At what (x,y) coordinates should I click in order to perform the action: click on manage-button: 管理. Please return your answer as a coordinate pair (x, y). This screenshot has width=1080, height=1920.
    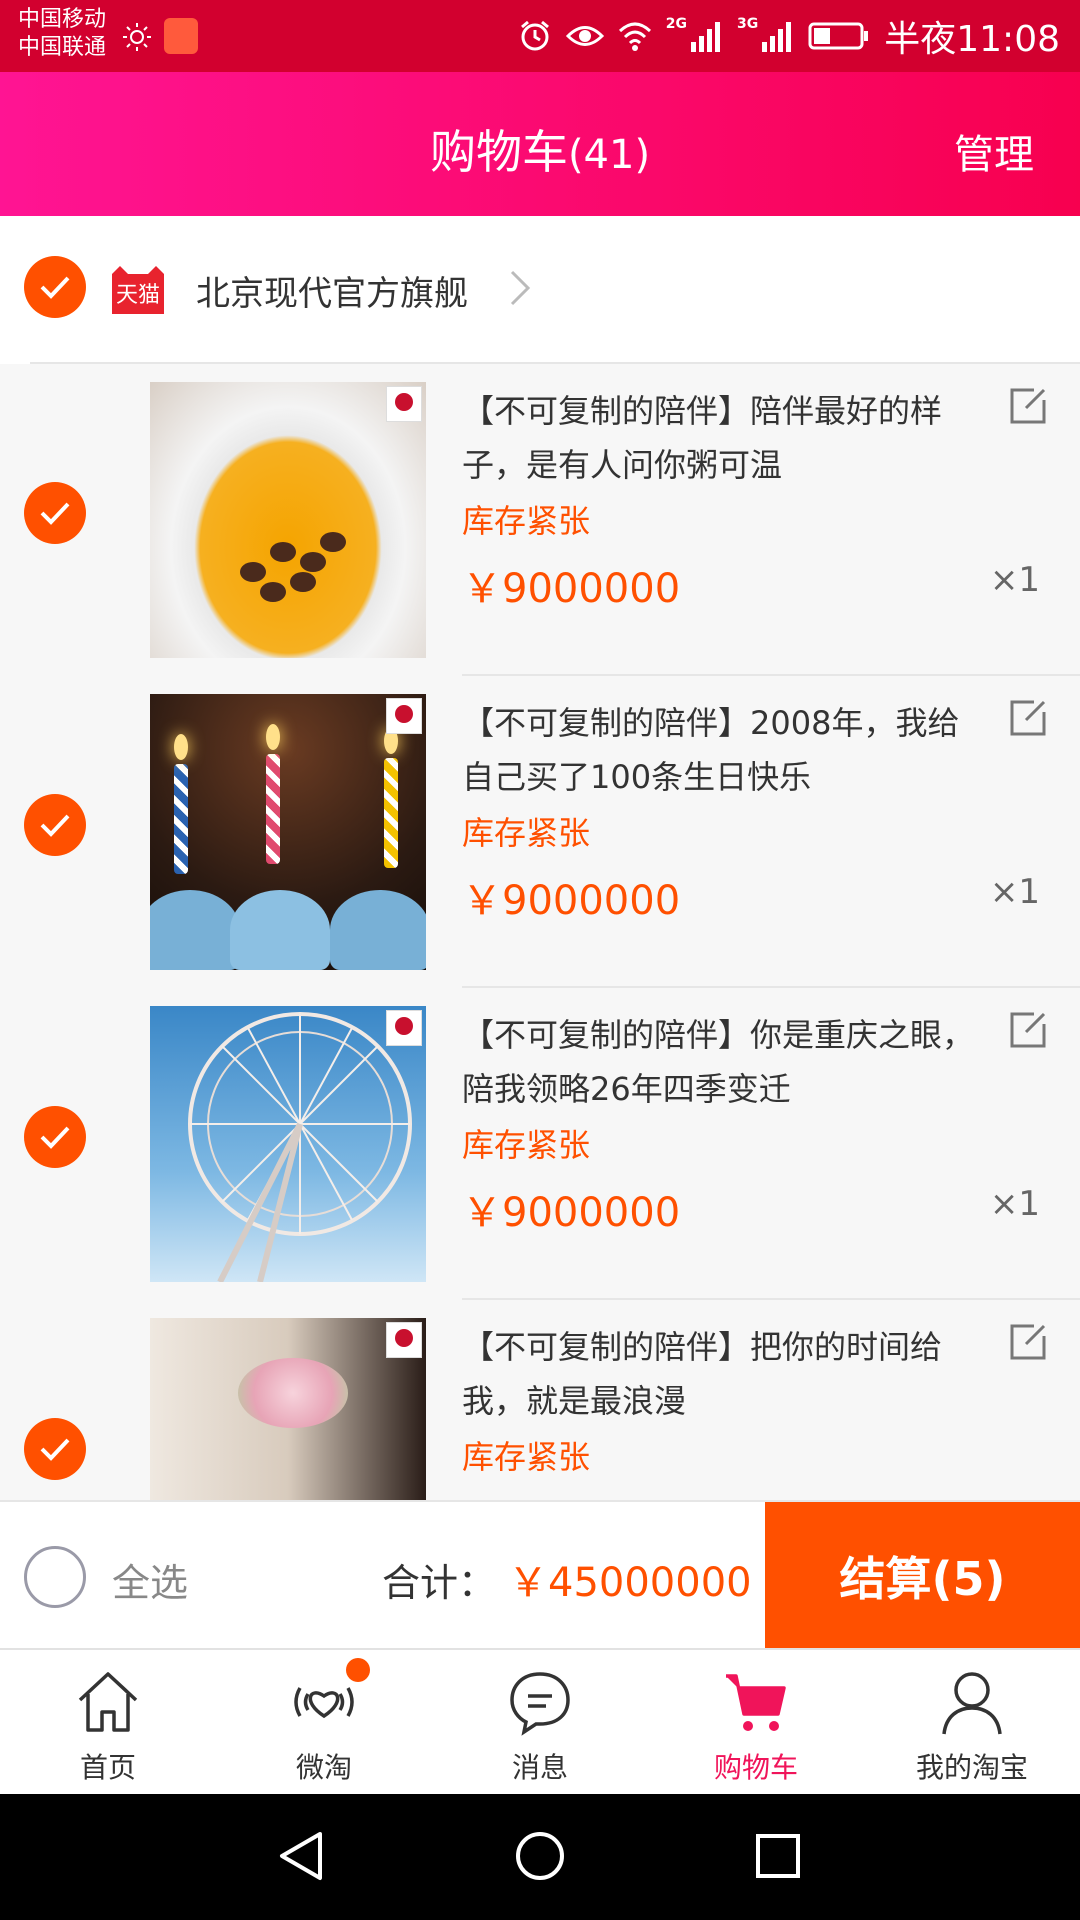
    Looking at the image, I should click on (994, 151).